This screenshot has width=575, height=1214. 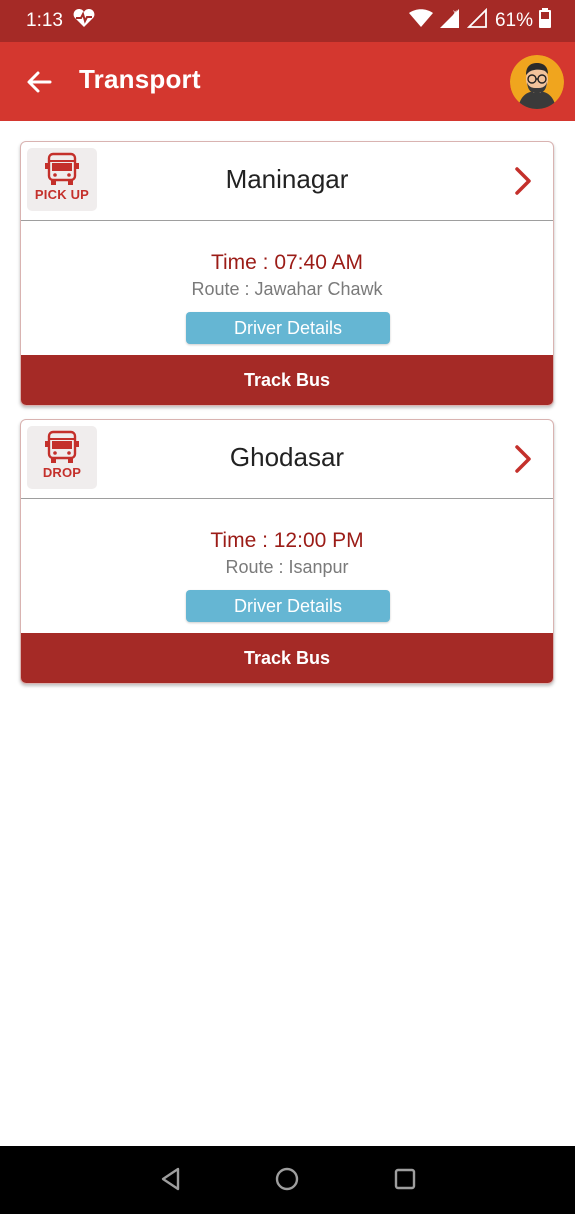 I want to click on trip-route: Route : Jawahar Chawk, so click(x=287, y=289).